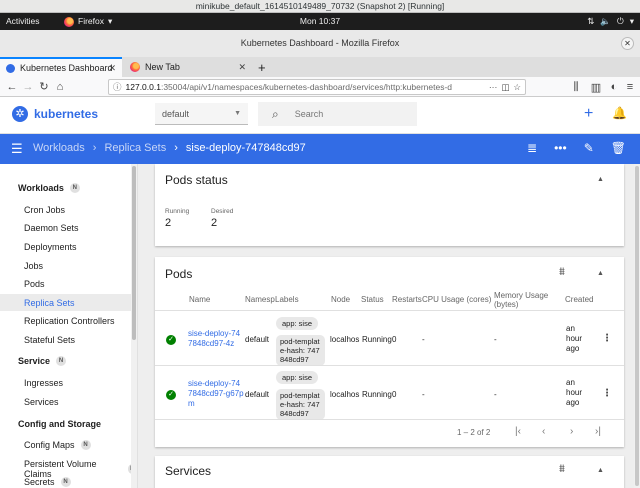 The width and height of the screenshot is (640, 488). I want to click on clock: Mon 10:37, so click(320, 21).